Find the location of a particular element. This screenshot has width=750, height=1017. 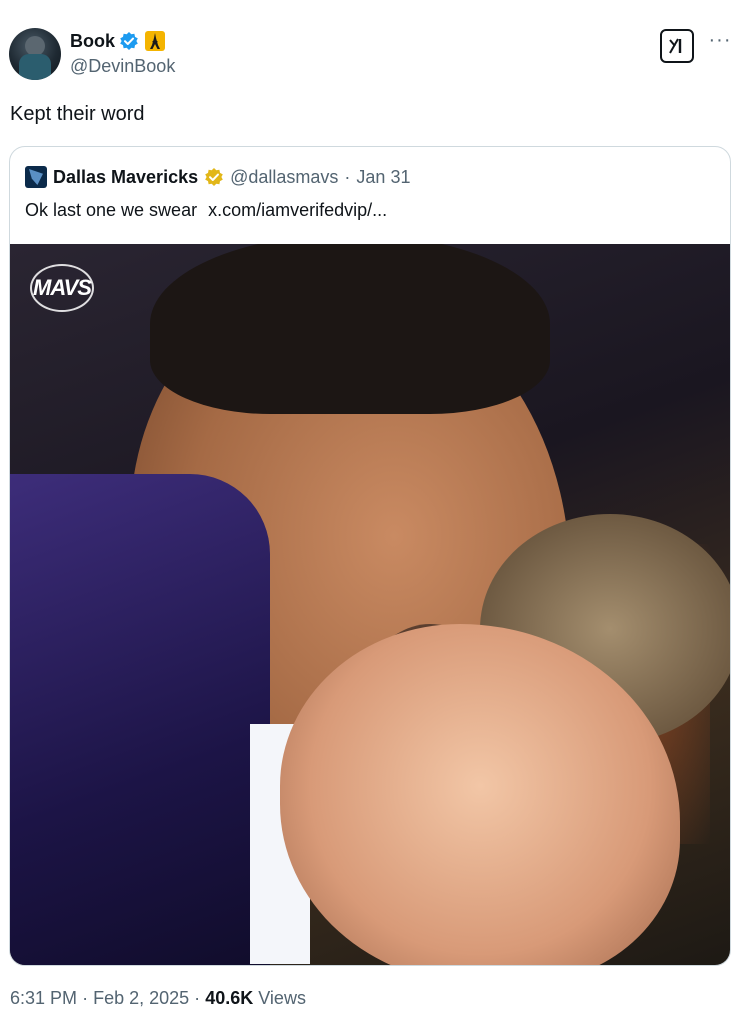

tweet-footer: 6:31 PM · Feb 2, 2025 · 40.6K Views is located at coordinates (158, 998).